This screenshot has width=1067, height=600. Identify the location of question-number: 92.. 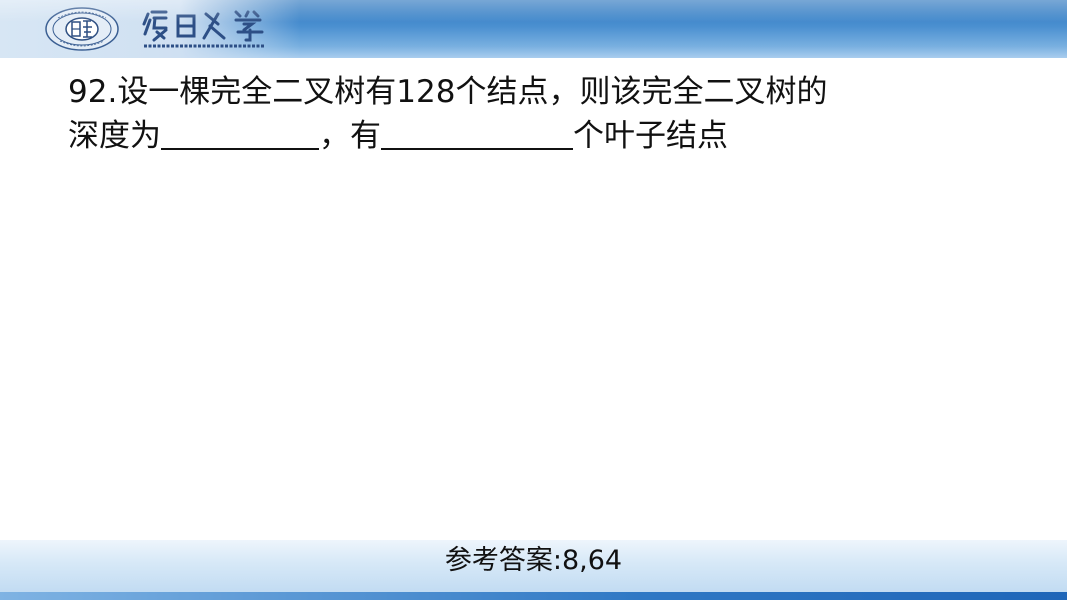
(93, 92).